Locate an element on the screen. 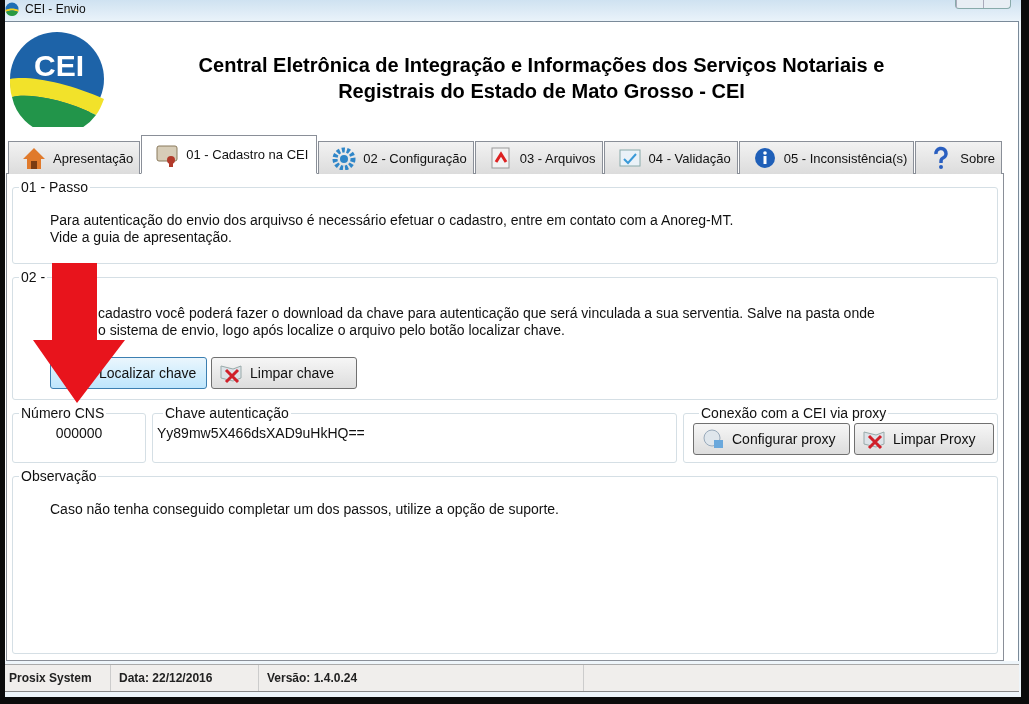 Image resolution: width=1029 pixels, height=704 pixels. status-text: Versão: 1.4.0.24 is located at coordinates (421, 678).